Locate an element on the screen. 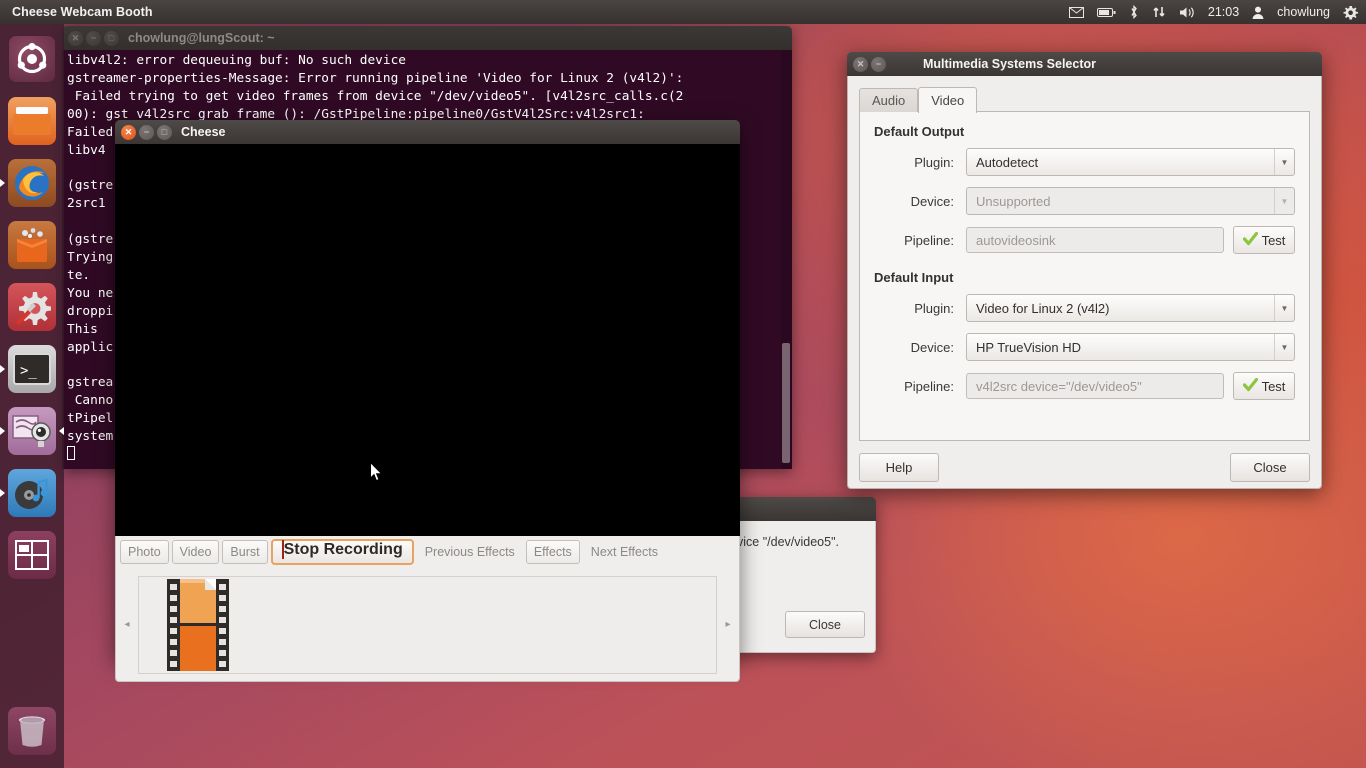 Image resolution: width=1366 pixels, height=768 pixels. stop-recording-label: Stop Recording is located at coordinates (343, 549).